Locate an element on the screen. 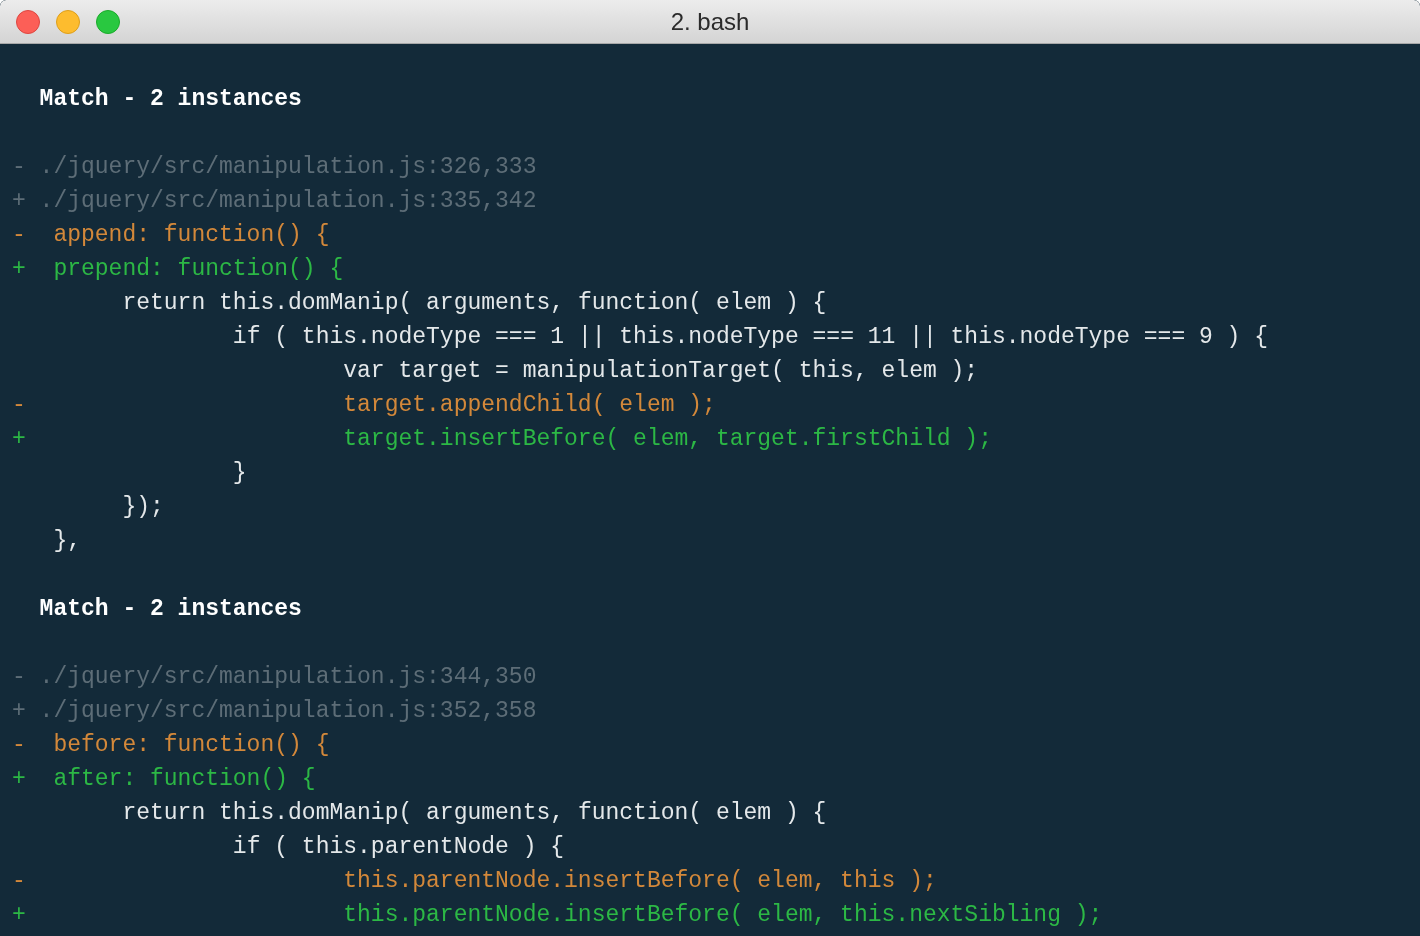 This screenshot has width=1420, height=936. window-title: 2. bash is located at coordinates (710, 21).